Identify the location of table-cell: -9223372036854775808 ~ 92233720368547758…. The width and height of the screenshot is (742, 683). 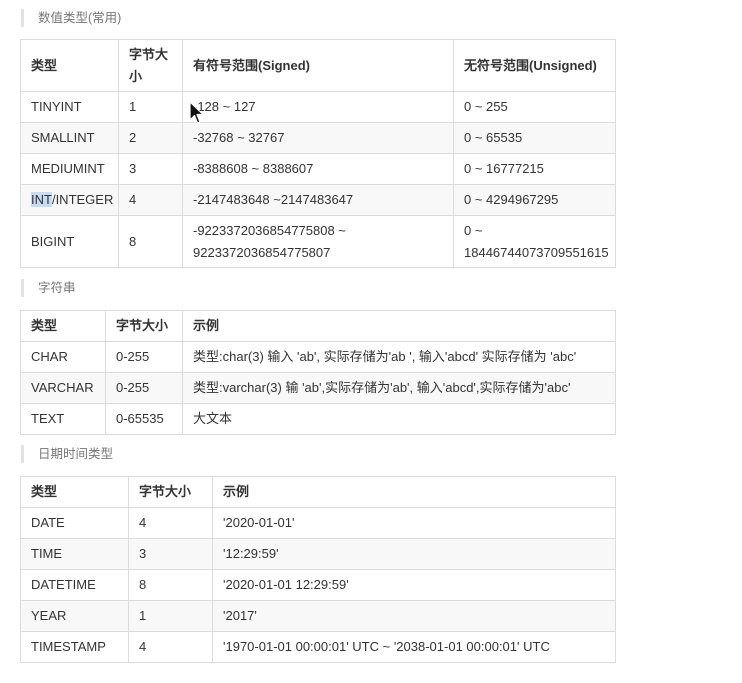
(318, 241).